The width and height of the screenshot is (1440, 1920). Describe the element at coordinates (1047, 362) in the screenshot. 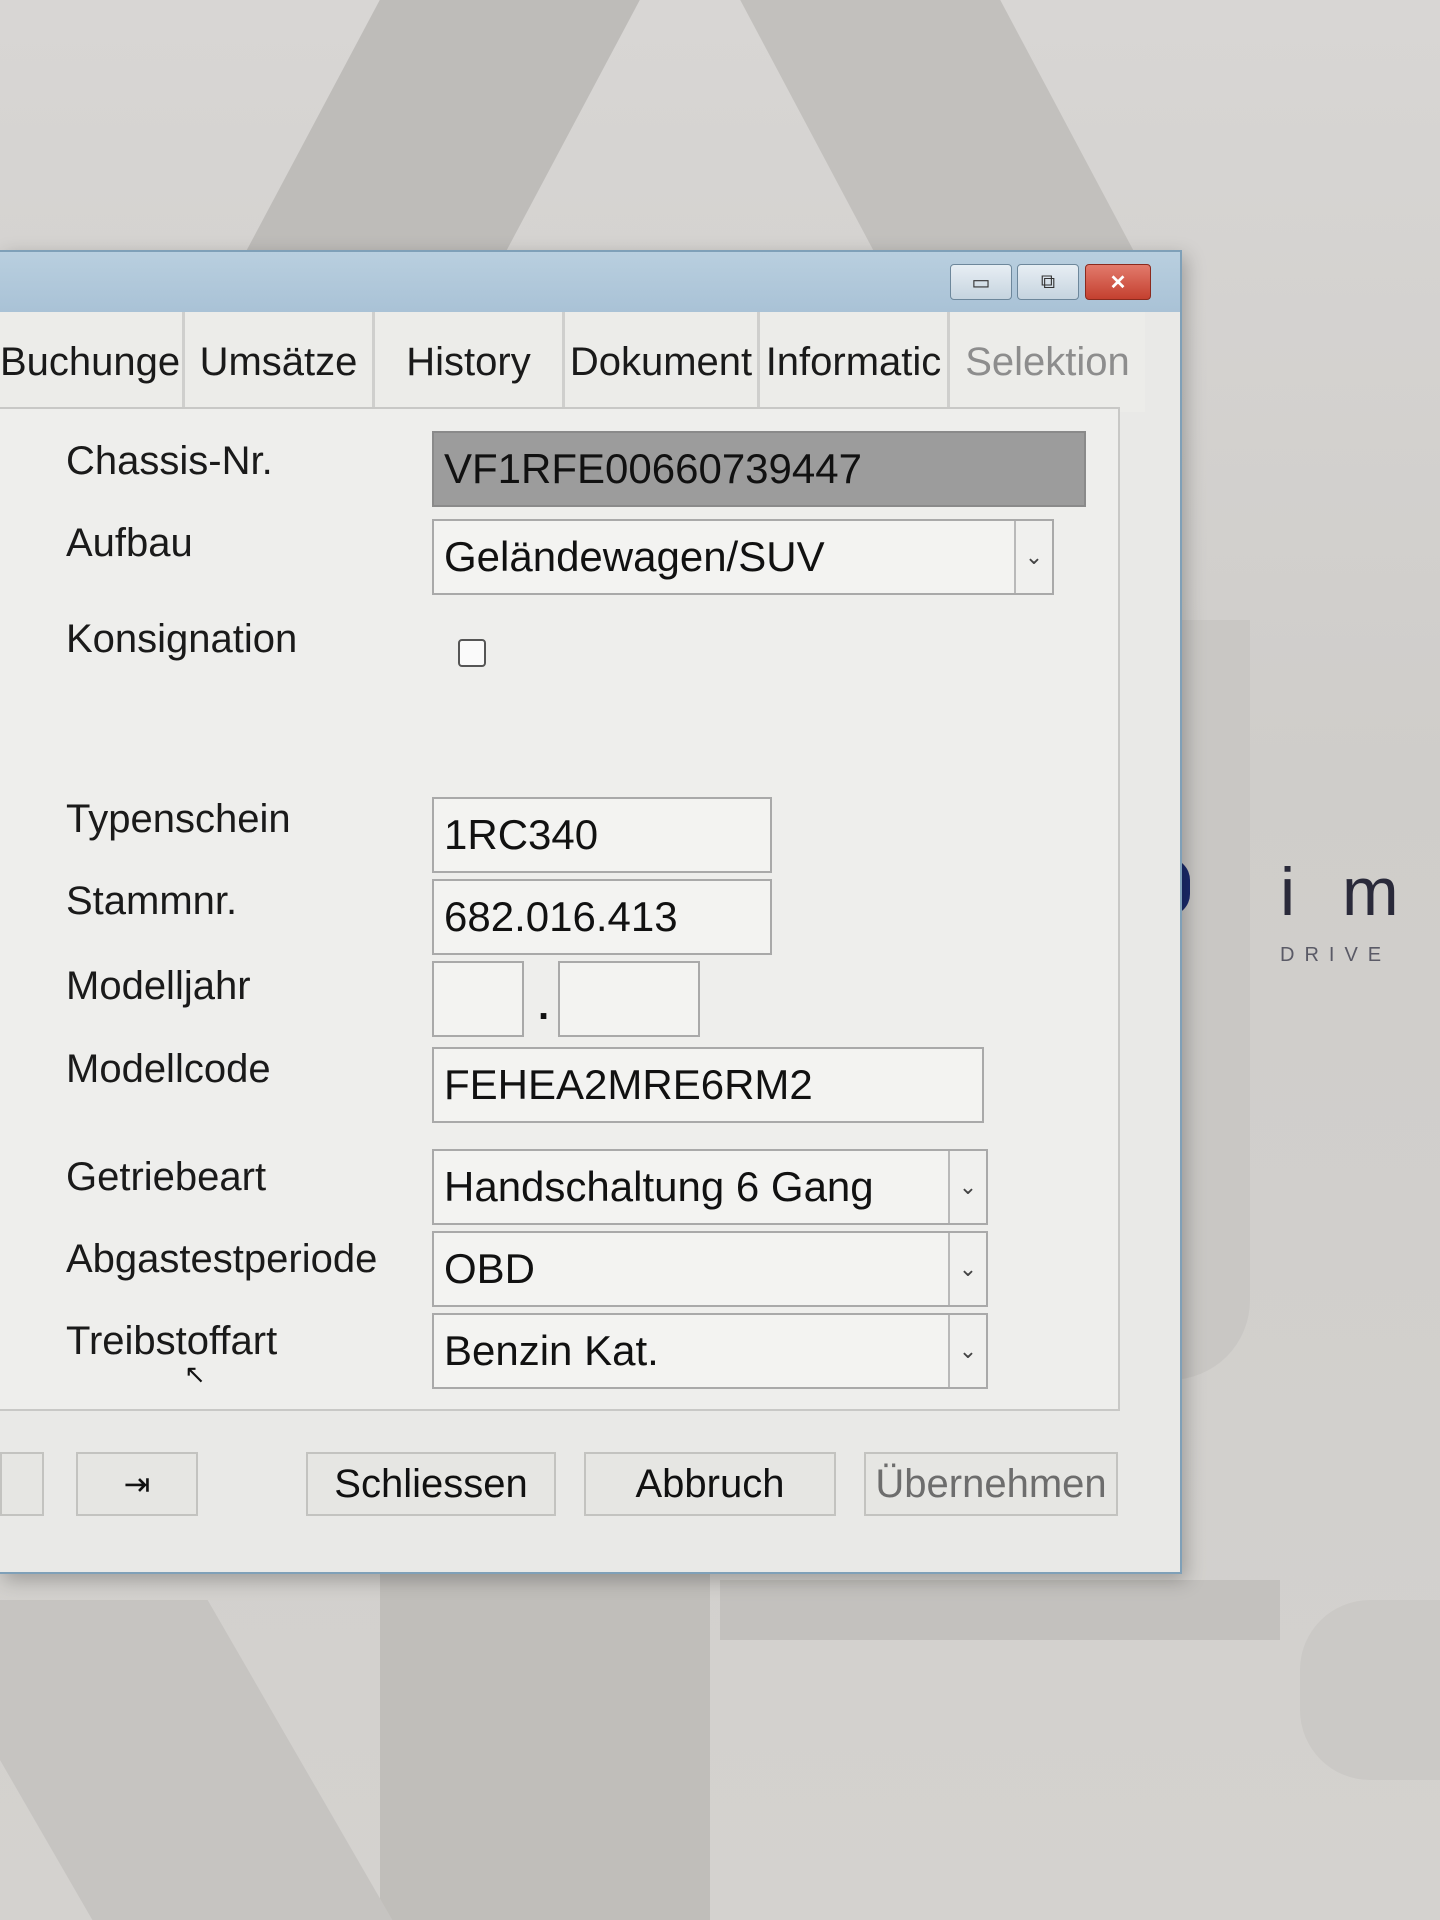

I see `tab-selektion: Selektion` at that location.